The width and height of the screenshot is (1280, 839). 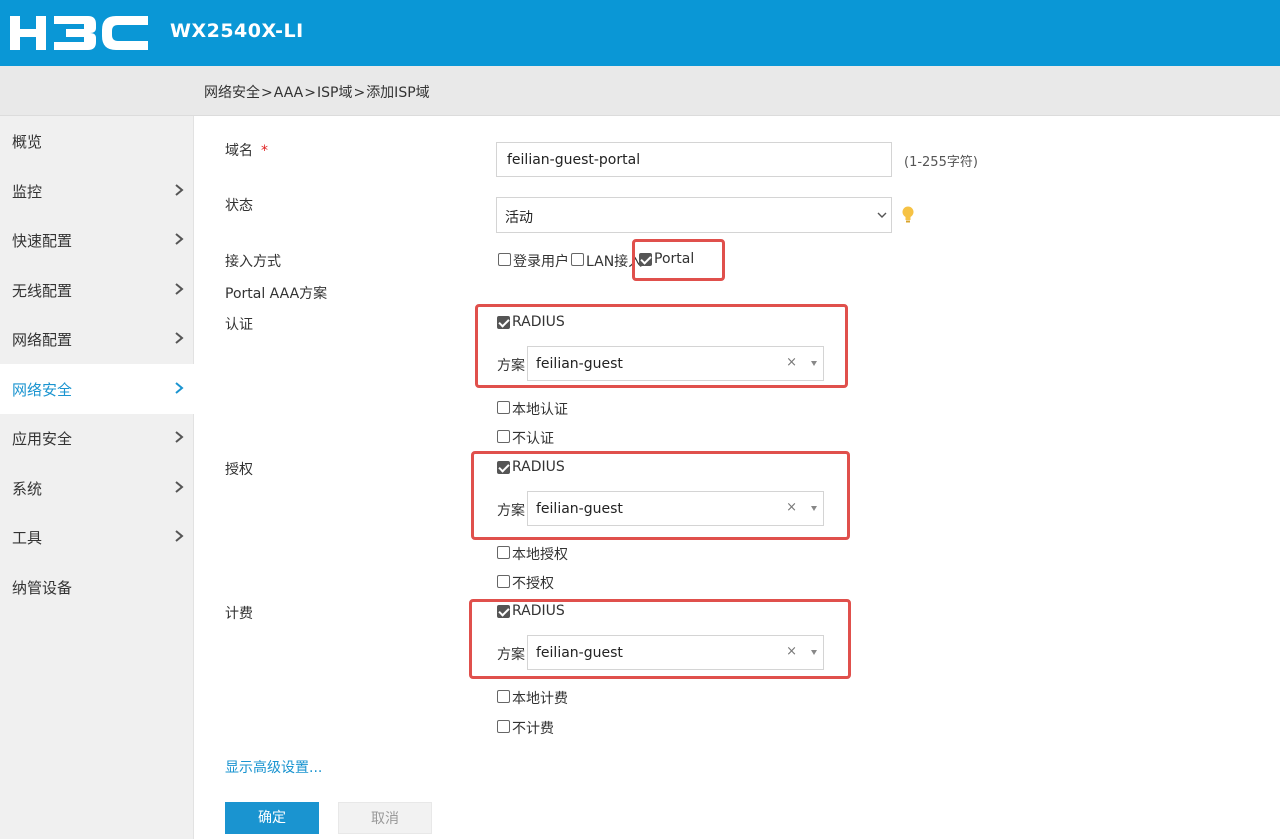 What do you see at coordinates (97, 290) in the screenshot?
I see `sidebar-item-wireless-config: 无线配置` at bounding box center [97, 290].